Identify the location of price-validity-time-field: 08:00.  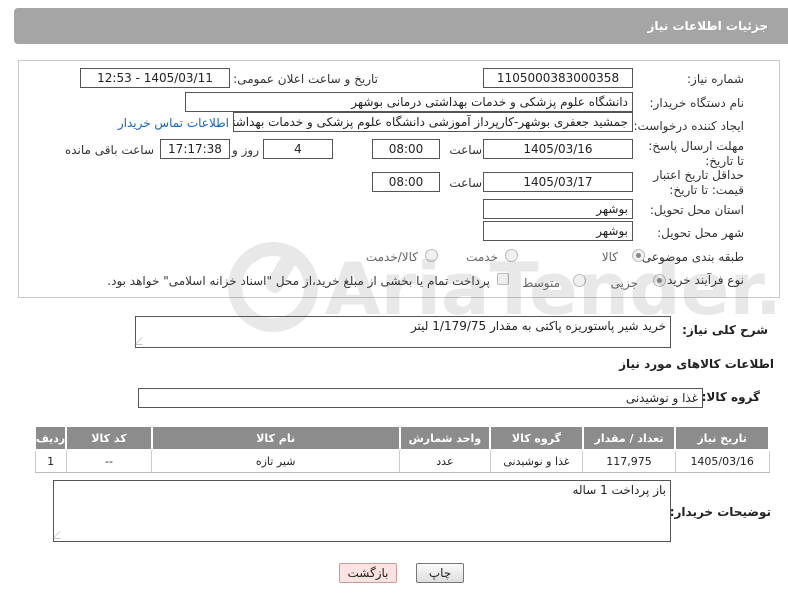
(406, 182).